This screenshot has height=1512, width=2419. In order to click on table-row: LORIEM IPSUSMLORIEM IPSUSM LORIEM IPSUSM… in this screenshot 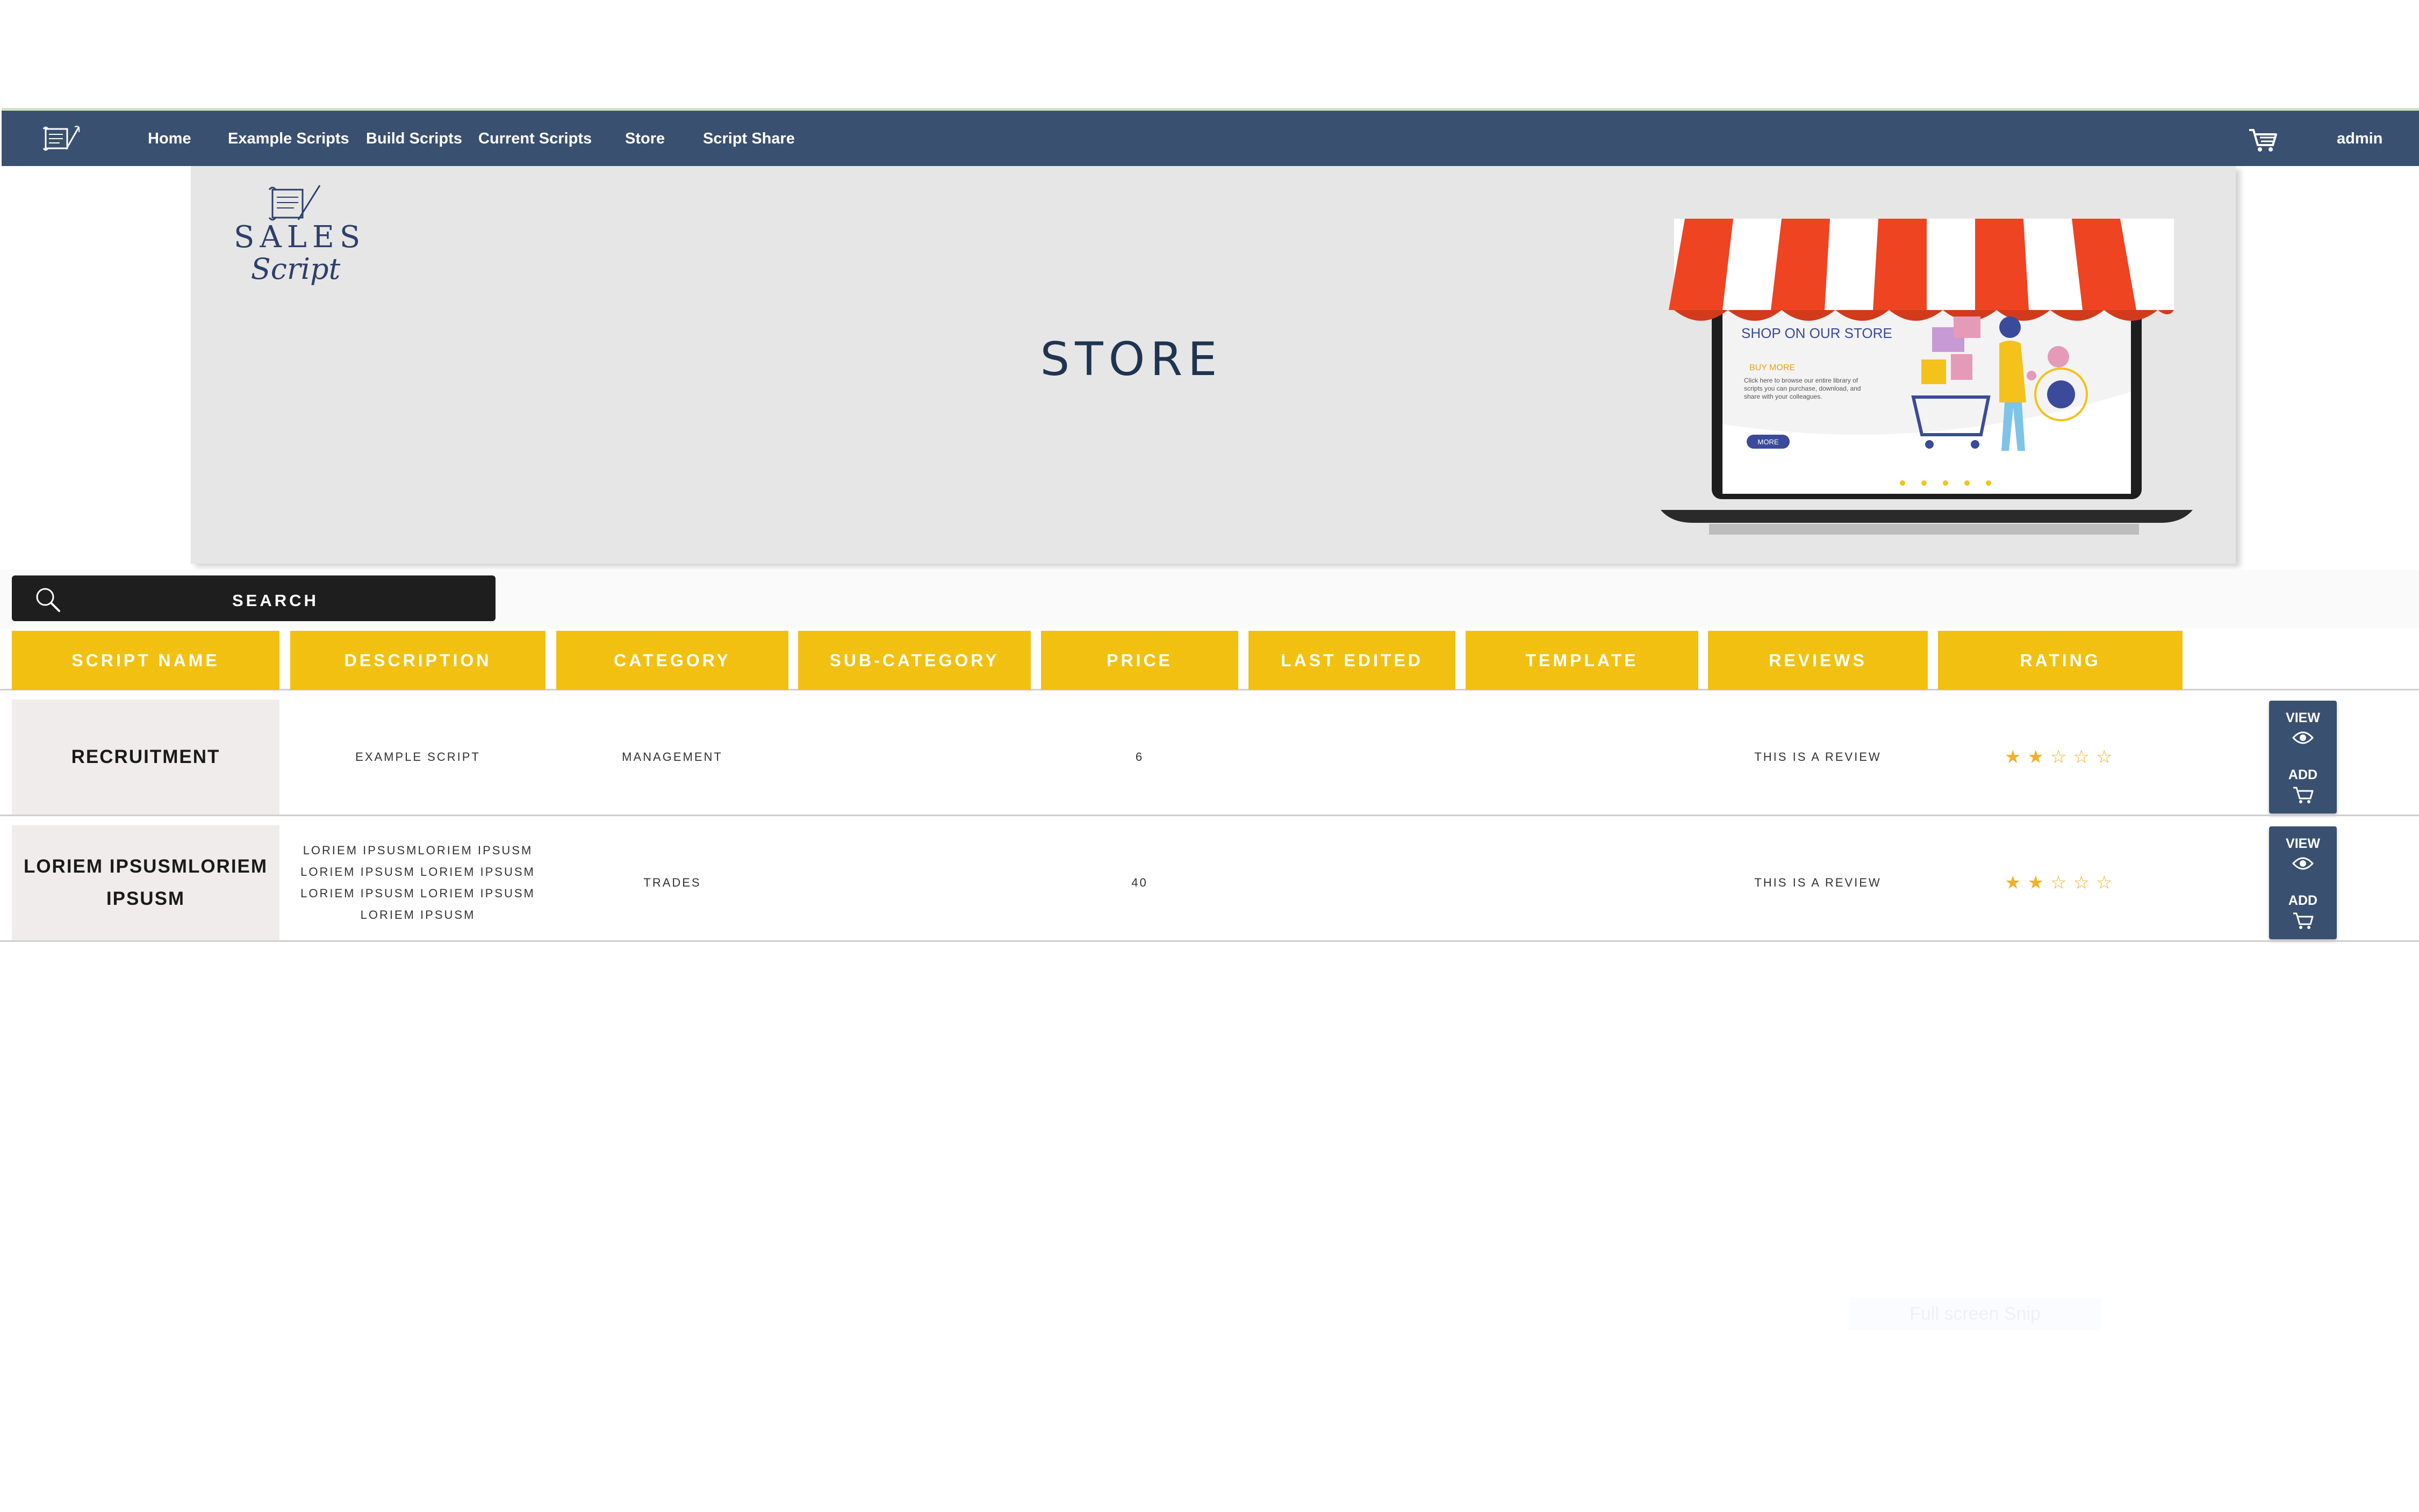, I will do `click(1209, 882)`.